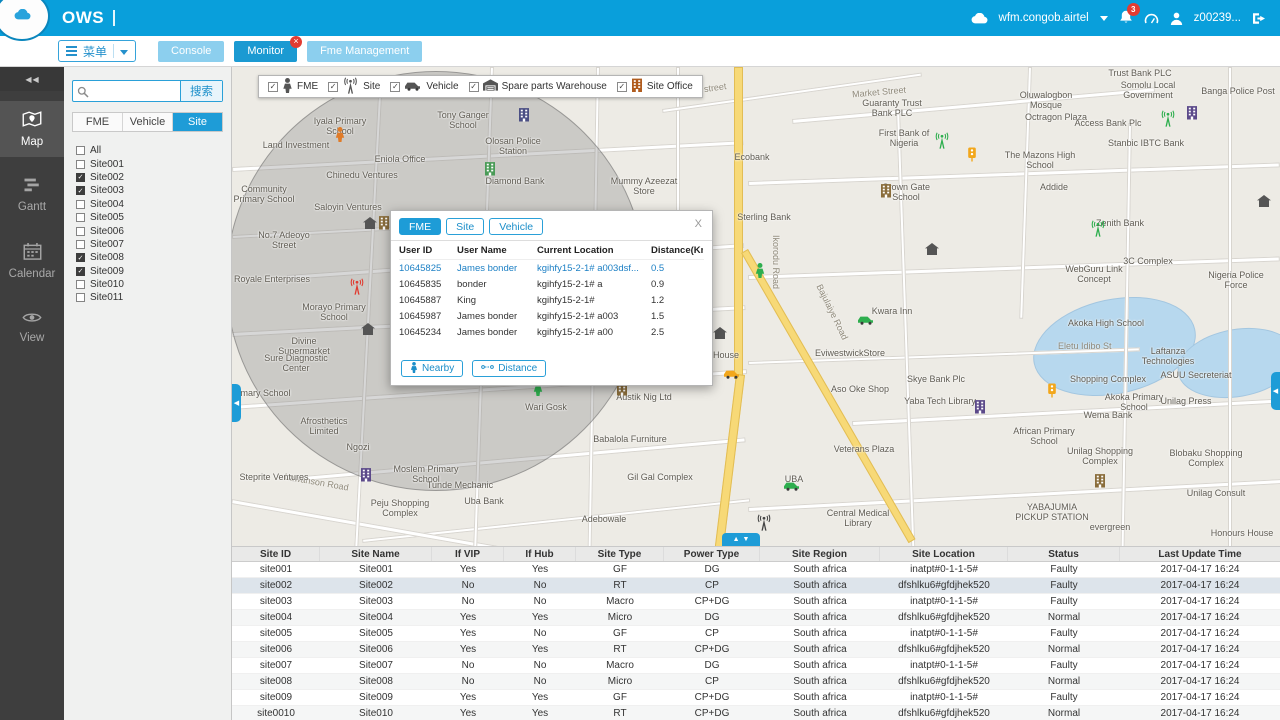  What do you see at coordinates (153, 163) in the screenshot?
I see `site-filter-item: Site001` at bounding box center [153, 163].